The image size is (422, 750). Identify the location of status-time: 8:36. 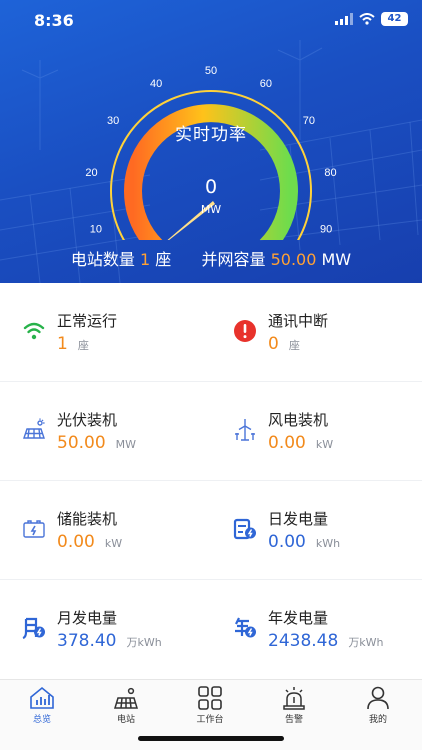
(54, 20).